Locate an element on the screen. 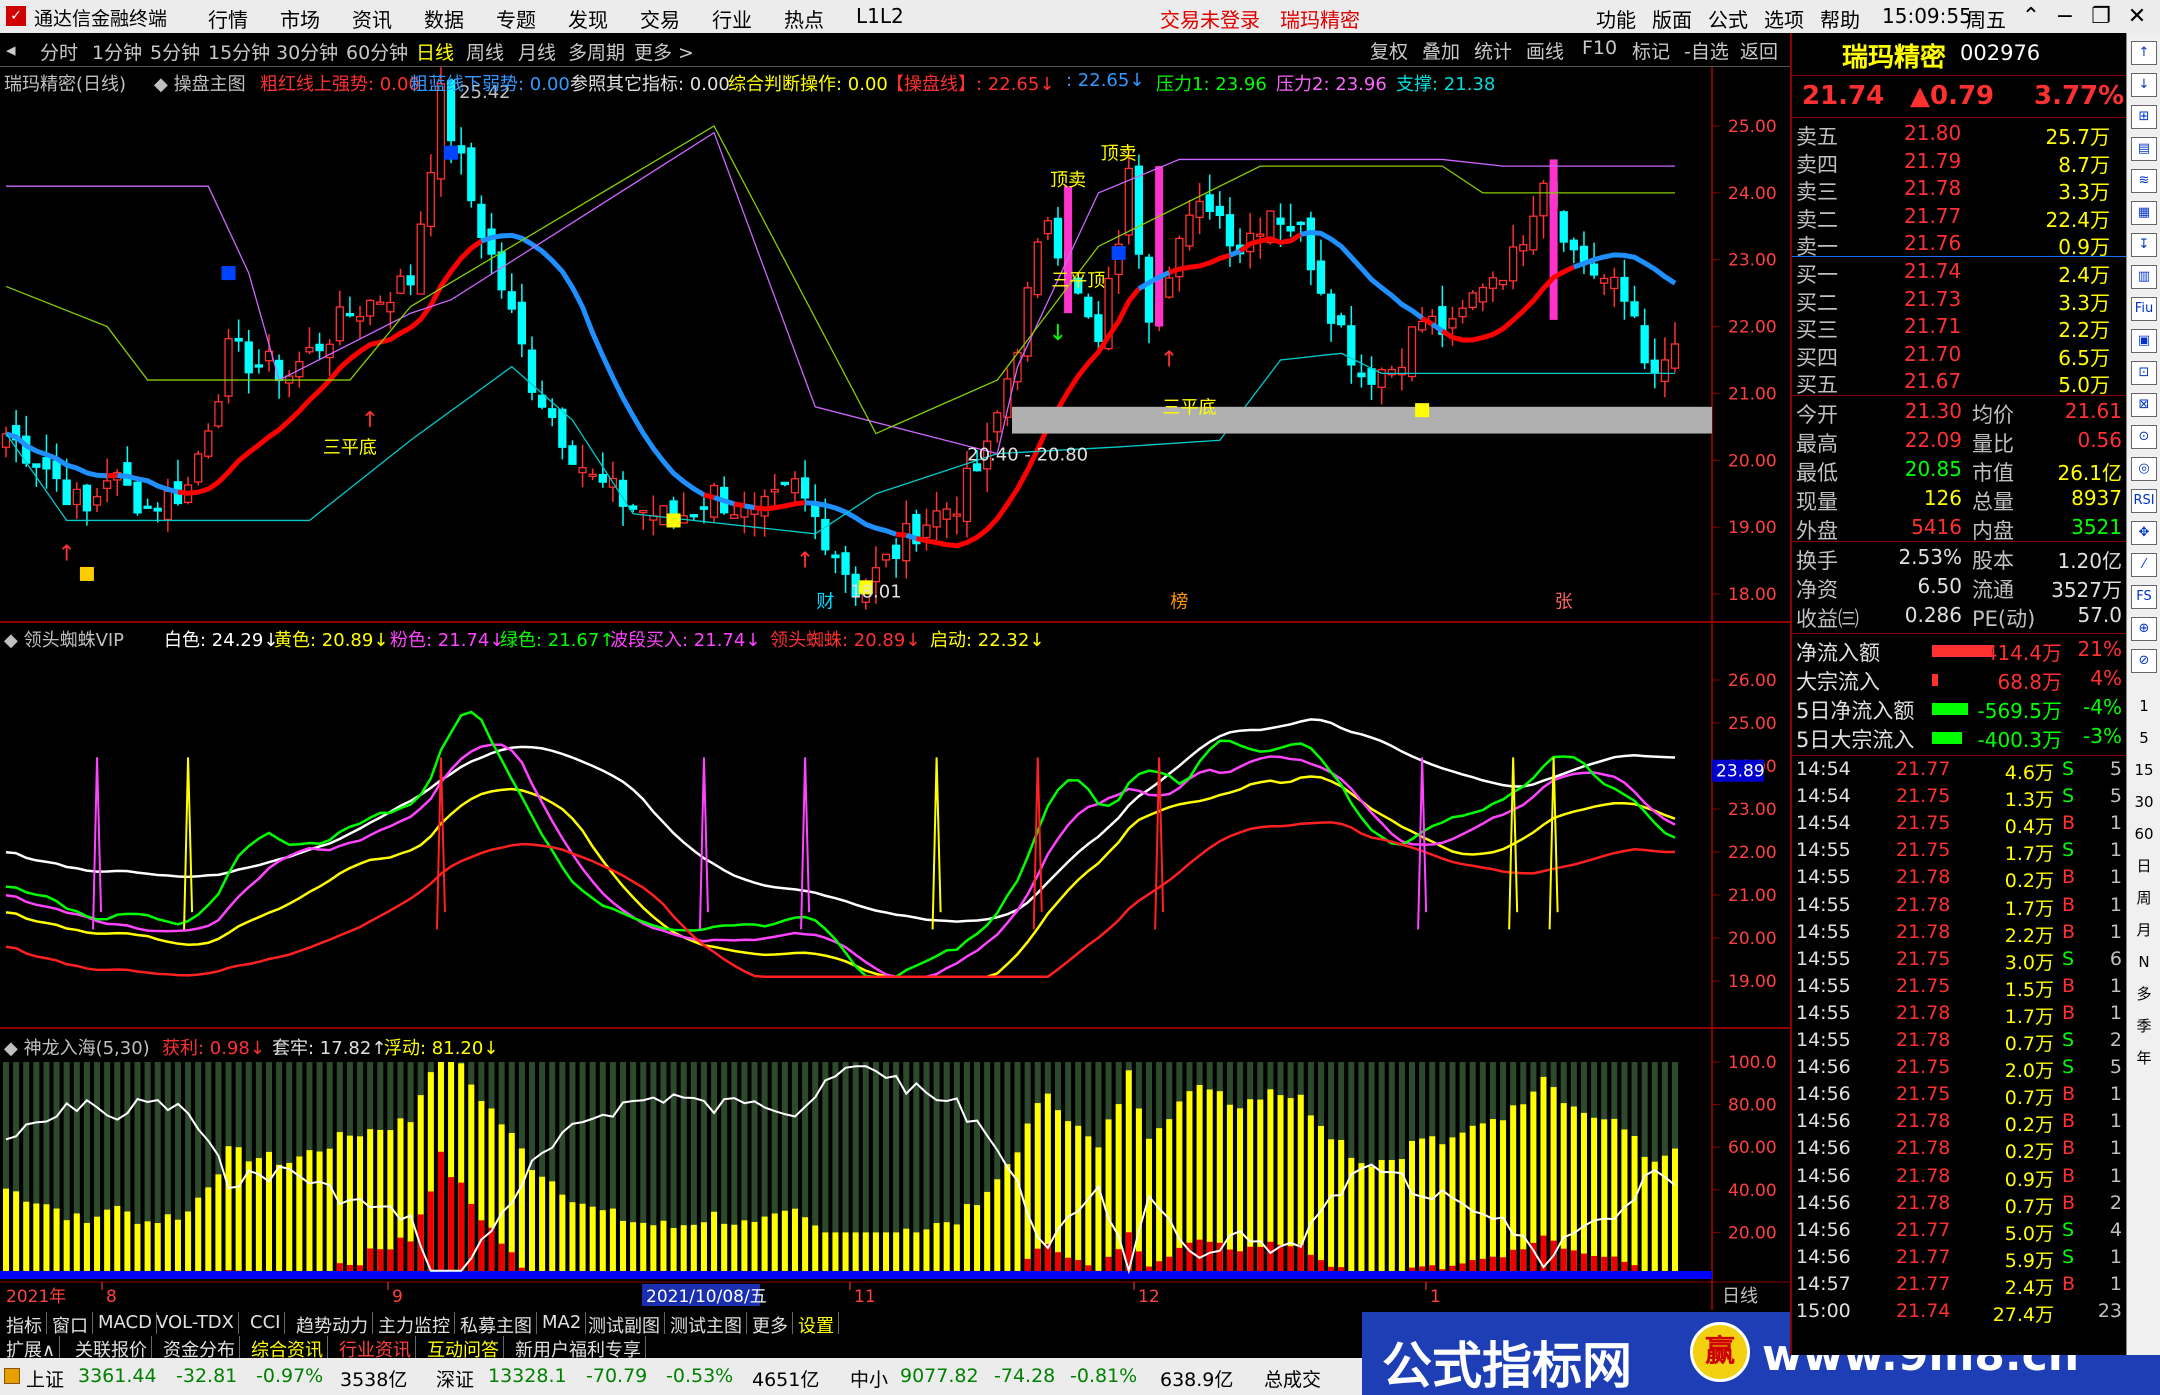 The height and width of the screenshot is (1395, 2160). indicator-value: ◆ 领头蜘蛛VIP is located at coordinates (64, 639).